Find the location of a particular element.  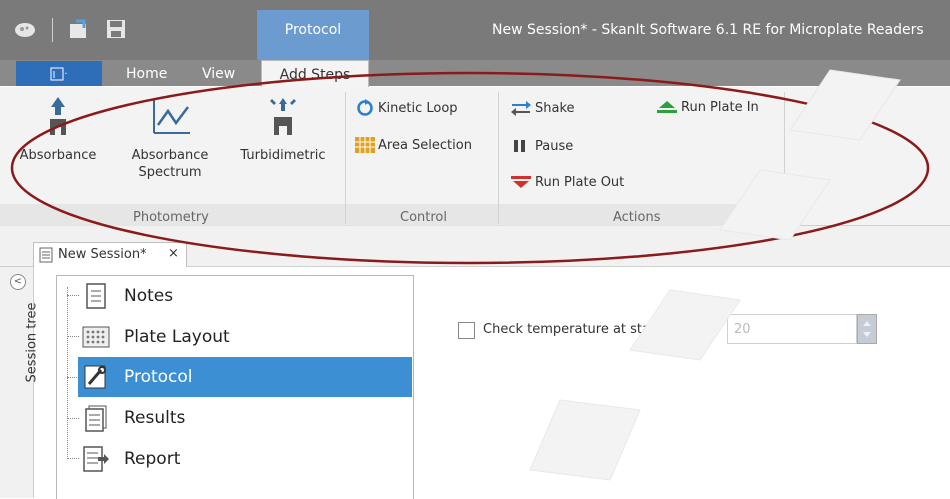

area-selection-button: Area Selection is located at coordinates (413, 145).